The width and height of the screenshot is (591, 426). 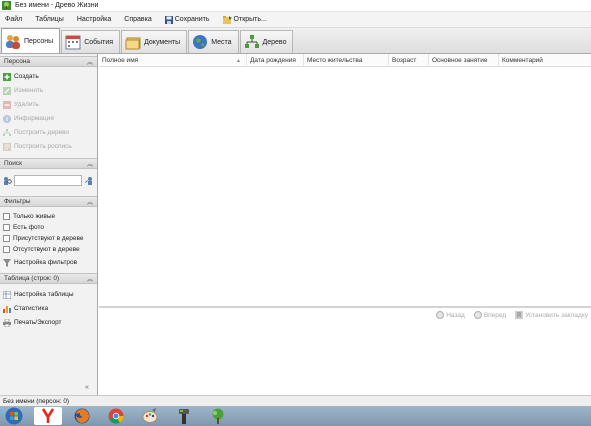 I want to click on menu-help: Справка, so click(x=137, y=19).